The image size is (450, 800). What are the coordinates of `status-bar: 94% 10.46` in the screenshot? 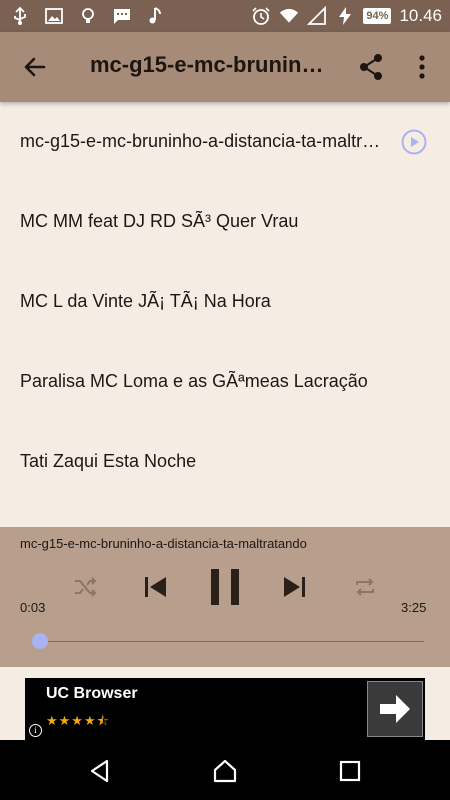 It's located at (225, 16).